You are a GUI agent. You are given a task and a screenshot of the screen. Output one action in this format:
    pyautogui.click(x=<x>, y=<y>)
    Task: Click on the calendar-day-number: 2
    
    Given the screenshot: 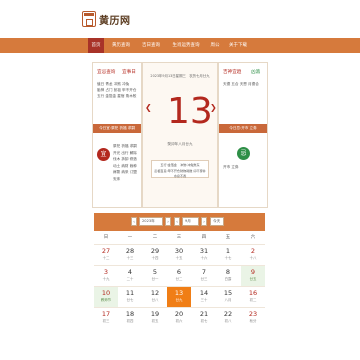 What is the action you would take?
    pyautogui.click(x=253, y=251)
    